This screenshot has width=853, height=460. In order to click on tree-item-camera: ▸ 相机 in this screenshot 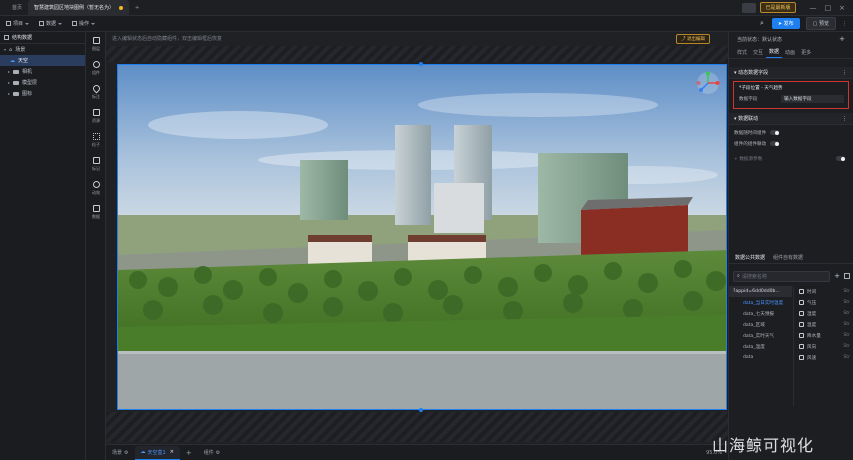, I will do `click(42, 71)`.